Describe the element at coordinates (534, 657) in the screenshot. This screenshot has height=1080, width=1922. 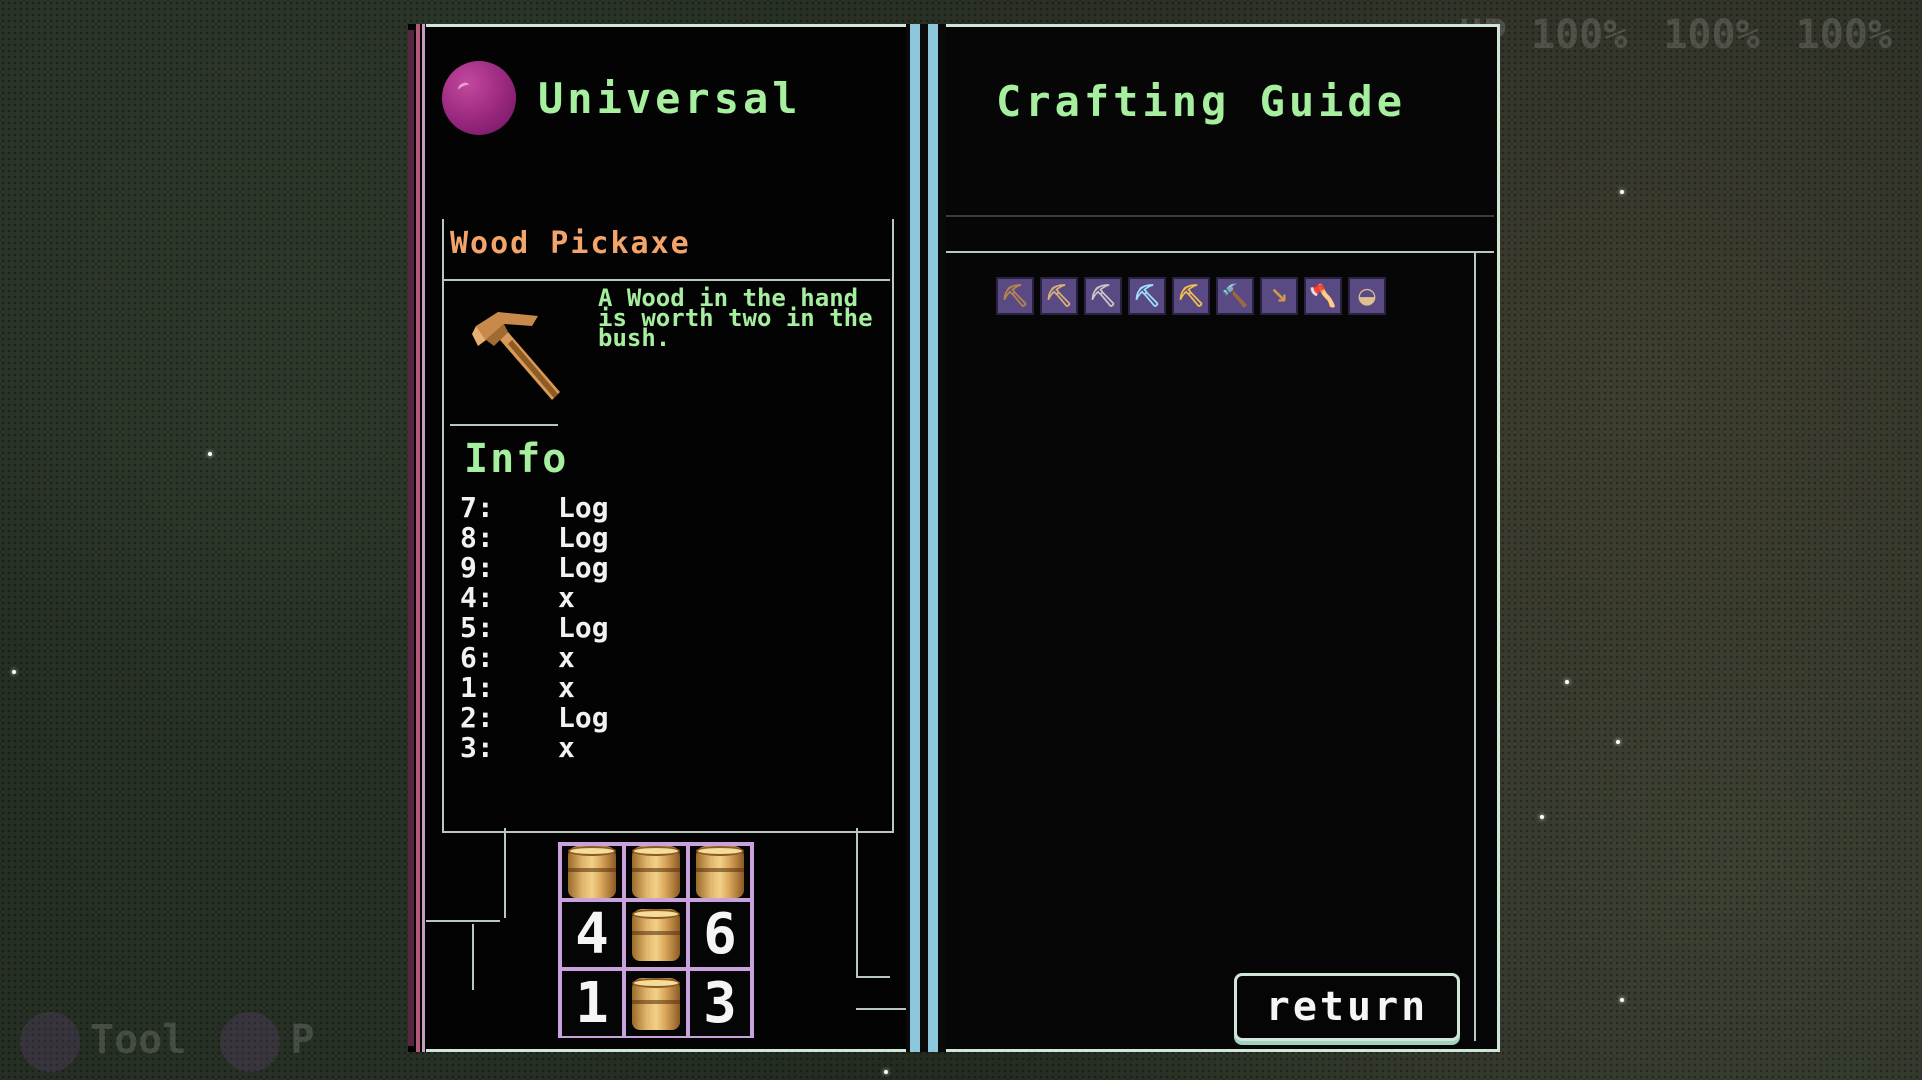
I see `recipe-row: 6: x` at that location.